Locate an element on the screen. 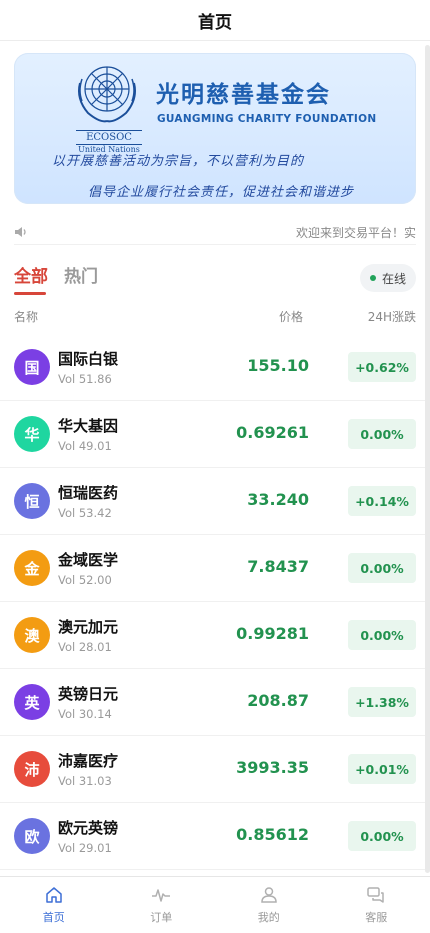 The height and width of the screenshot is (933, 430). asset-name: 英镑日元 is located at coordinates (88, 693).